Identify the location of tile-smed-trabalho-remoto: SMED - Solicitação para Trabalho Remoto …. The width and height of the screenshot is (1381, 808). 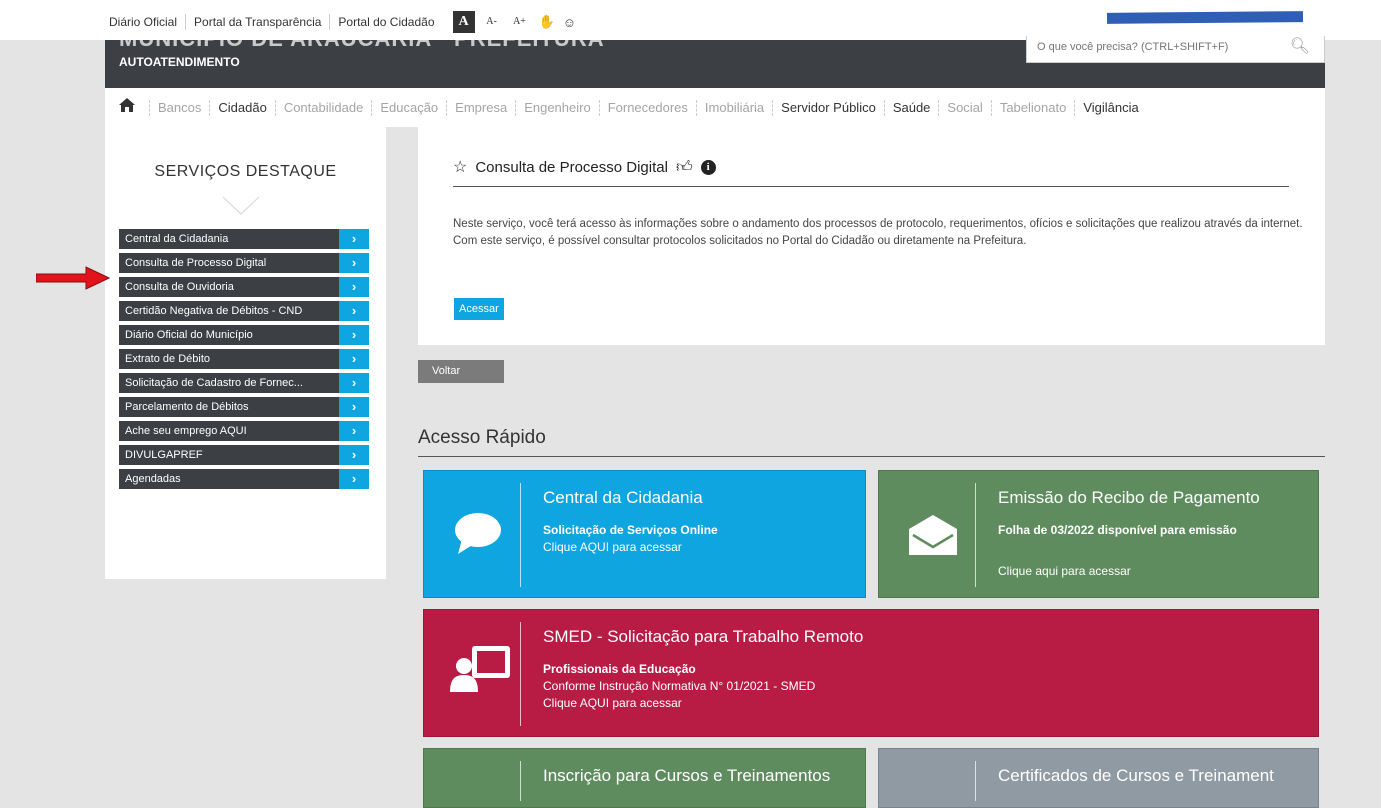
(871, 673).